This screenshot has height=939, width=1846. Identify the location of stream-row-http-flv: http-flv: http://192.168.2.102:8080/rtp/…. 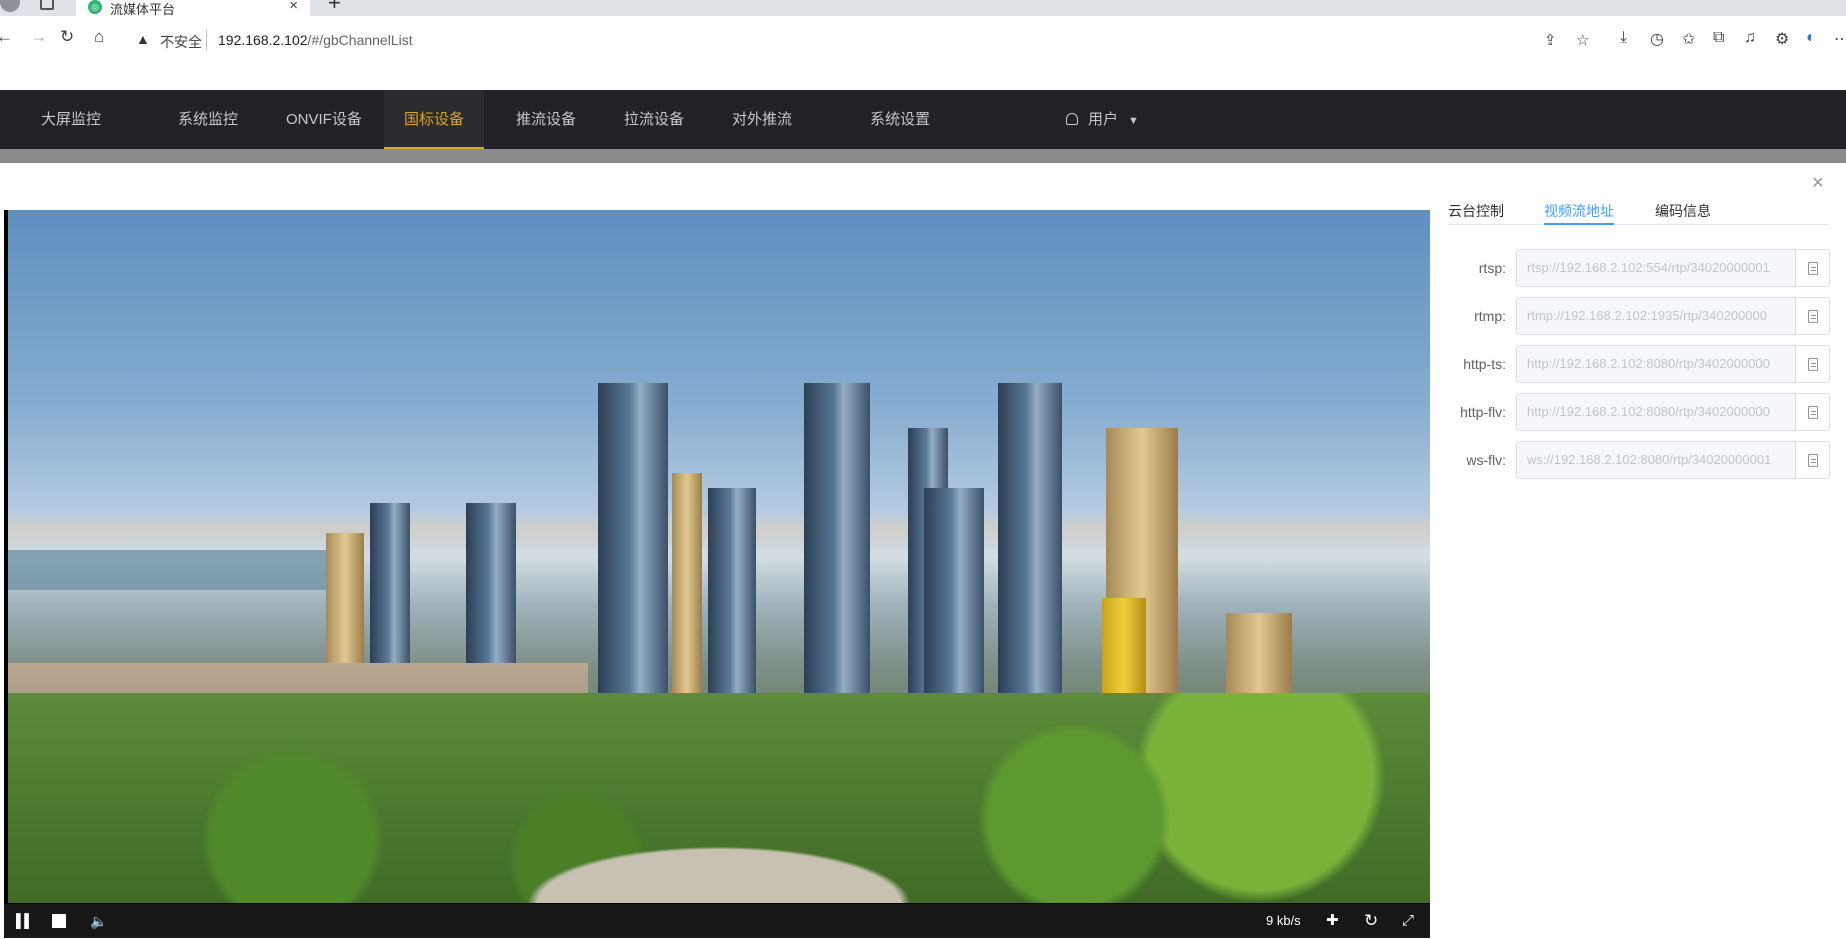
(1640, 412).